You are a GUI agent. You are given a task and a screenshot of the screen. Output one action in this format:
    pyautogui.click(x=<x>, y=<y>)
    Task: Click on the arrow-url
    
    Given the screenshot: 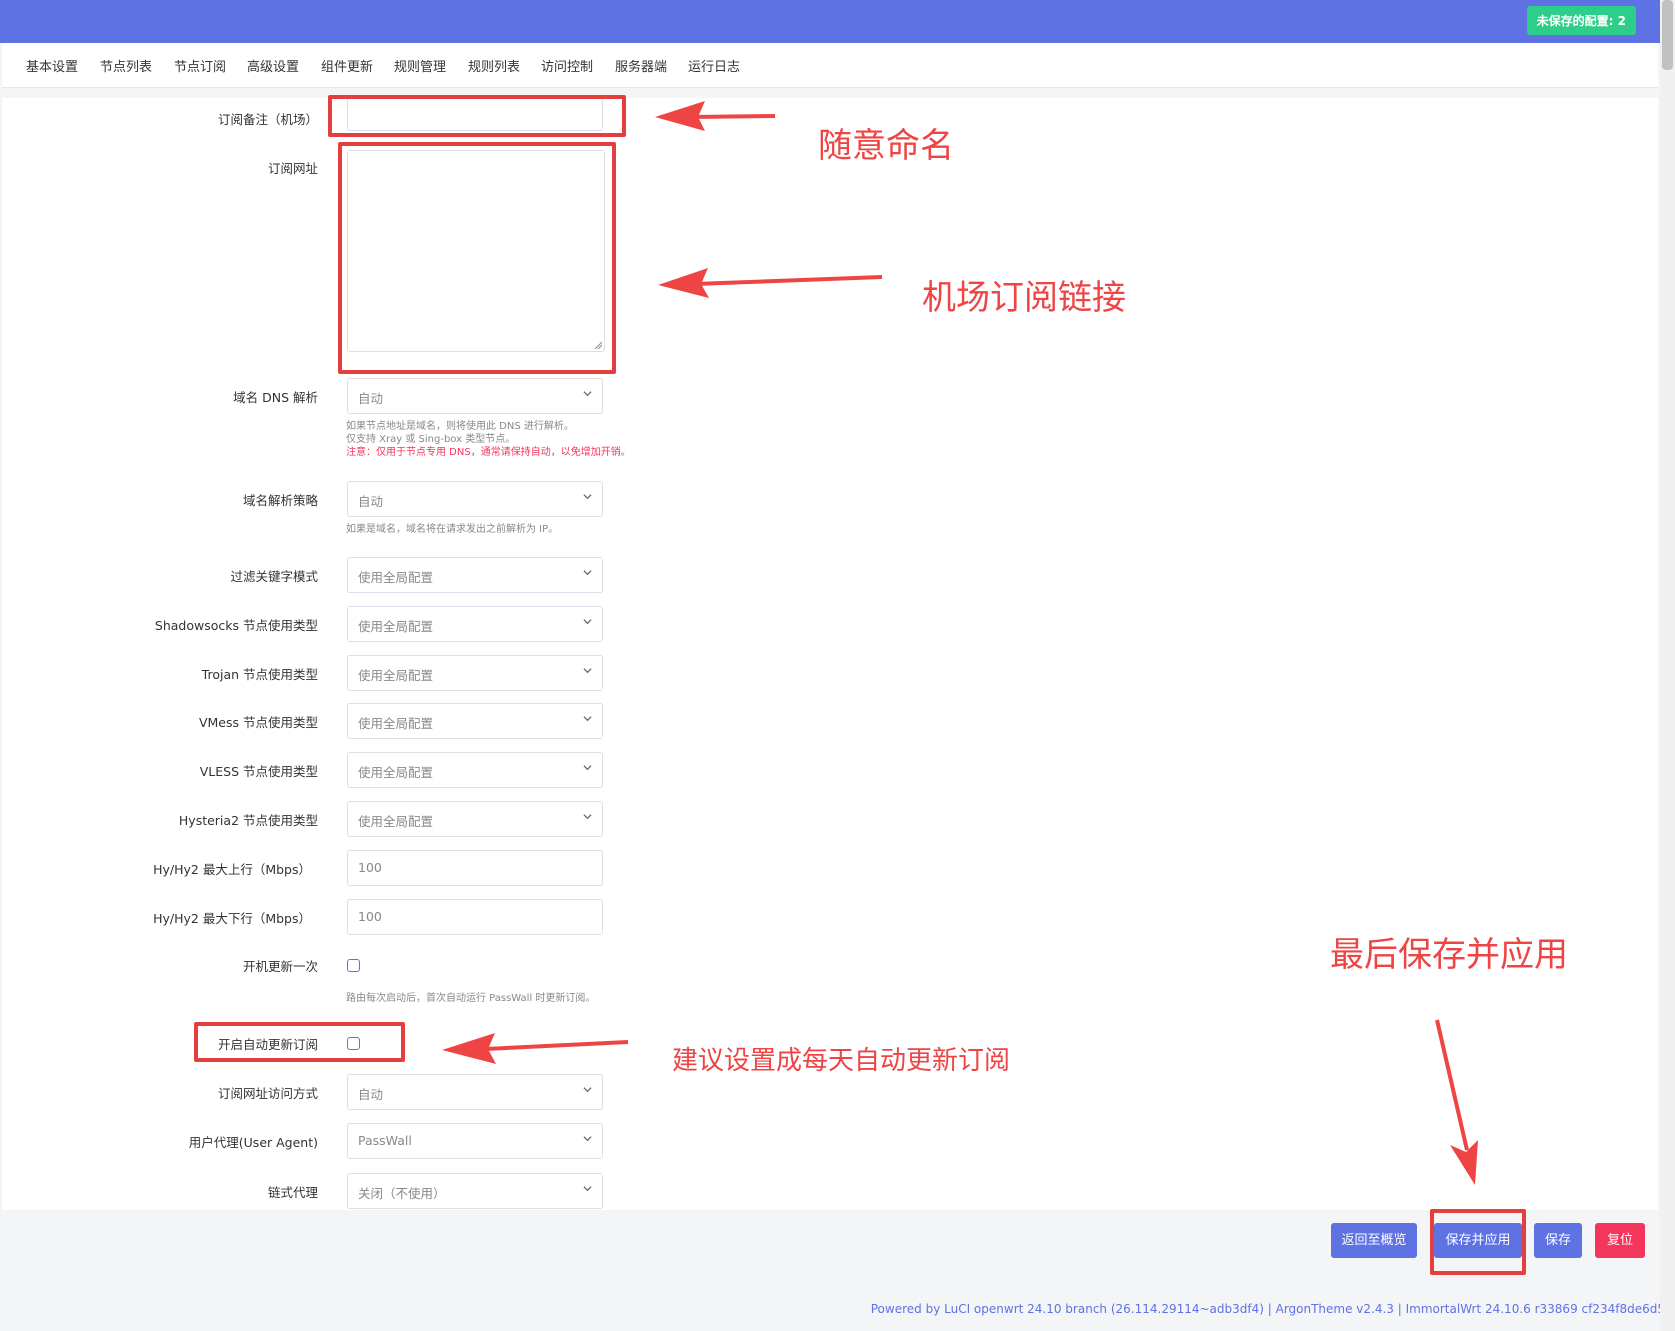 What is the action you would take?
    pyautogui.click(x=770, y=283)
    